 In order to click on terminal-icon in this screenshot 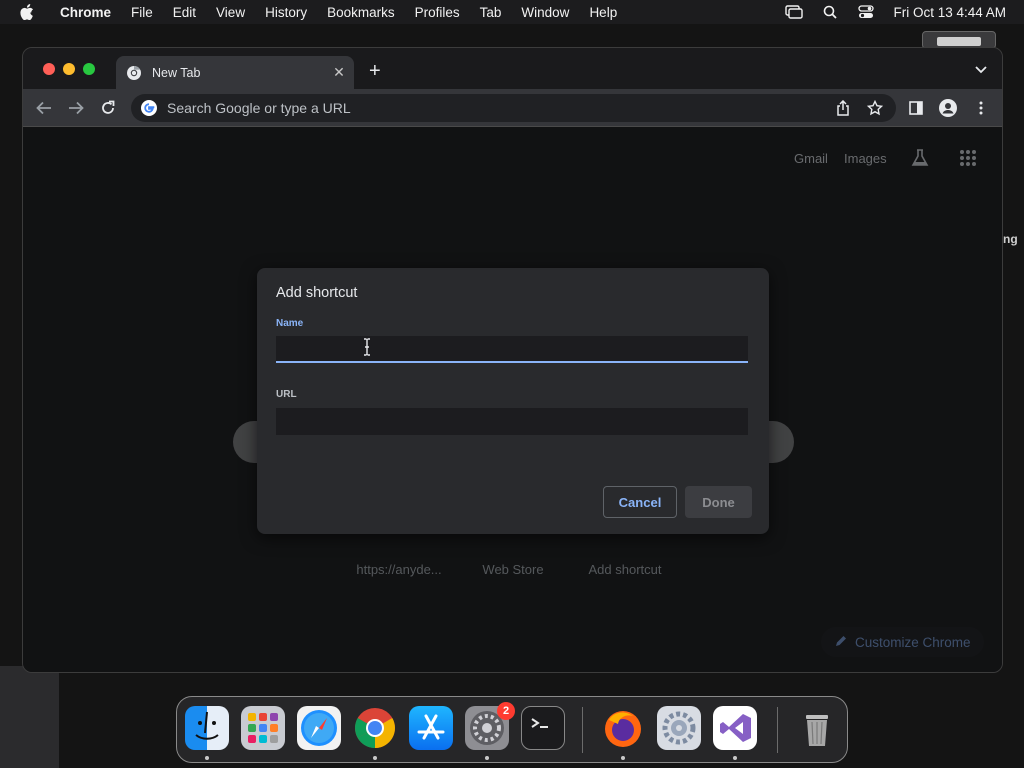, I will do `click(543, 728)`.